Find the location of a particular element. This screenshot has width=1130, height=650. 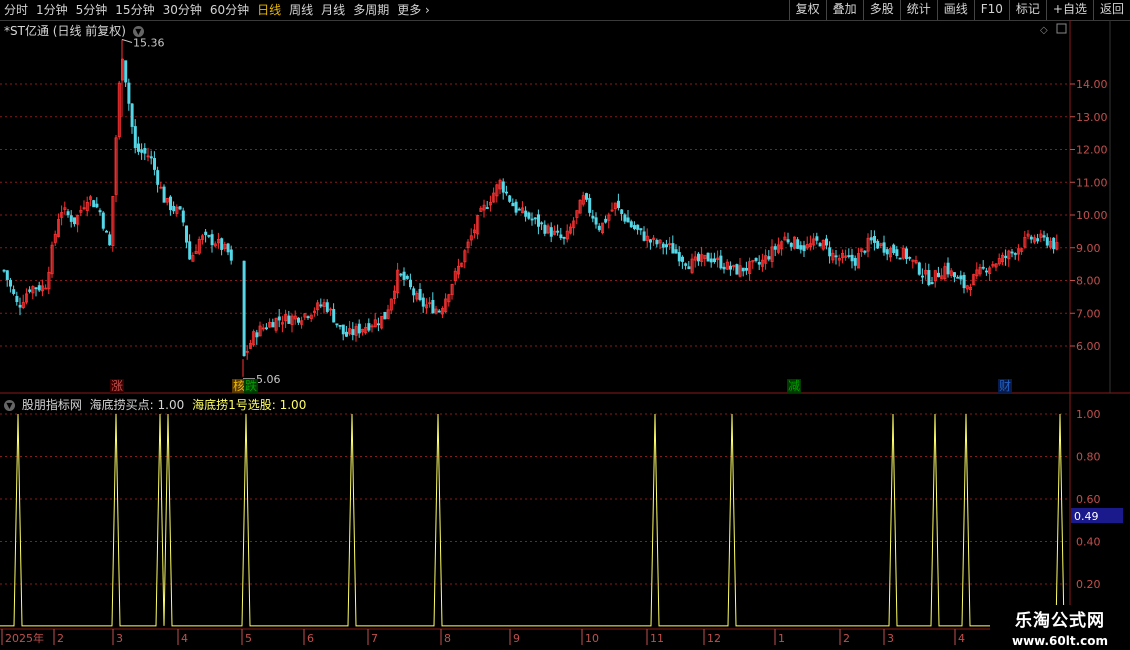

price-tick-label: 6.00 is located at coordinates (1088, 346).